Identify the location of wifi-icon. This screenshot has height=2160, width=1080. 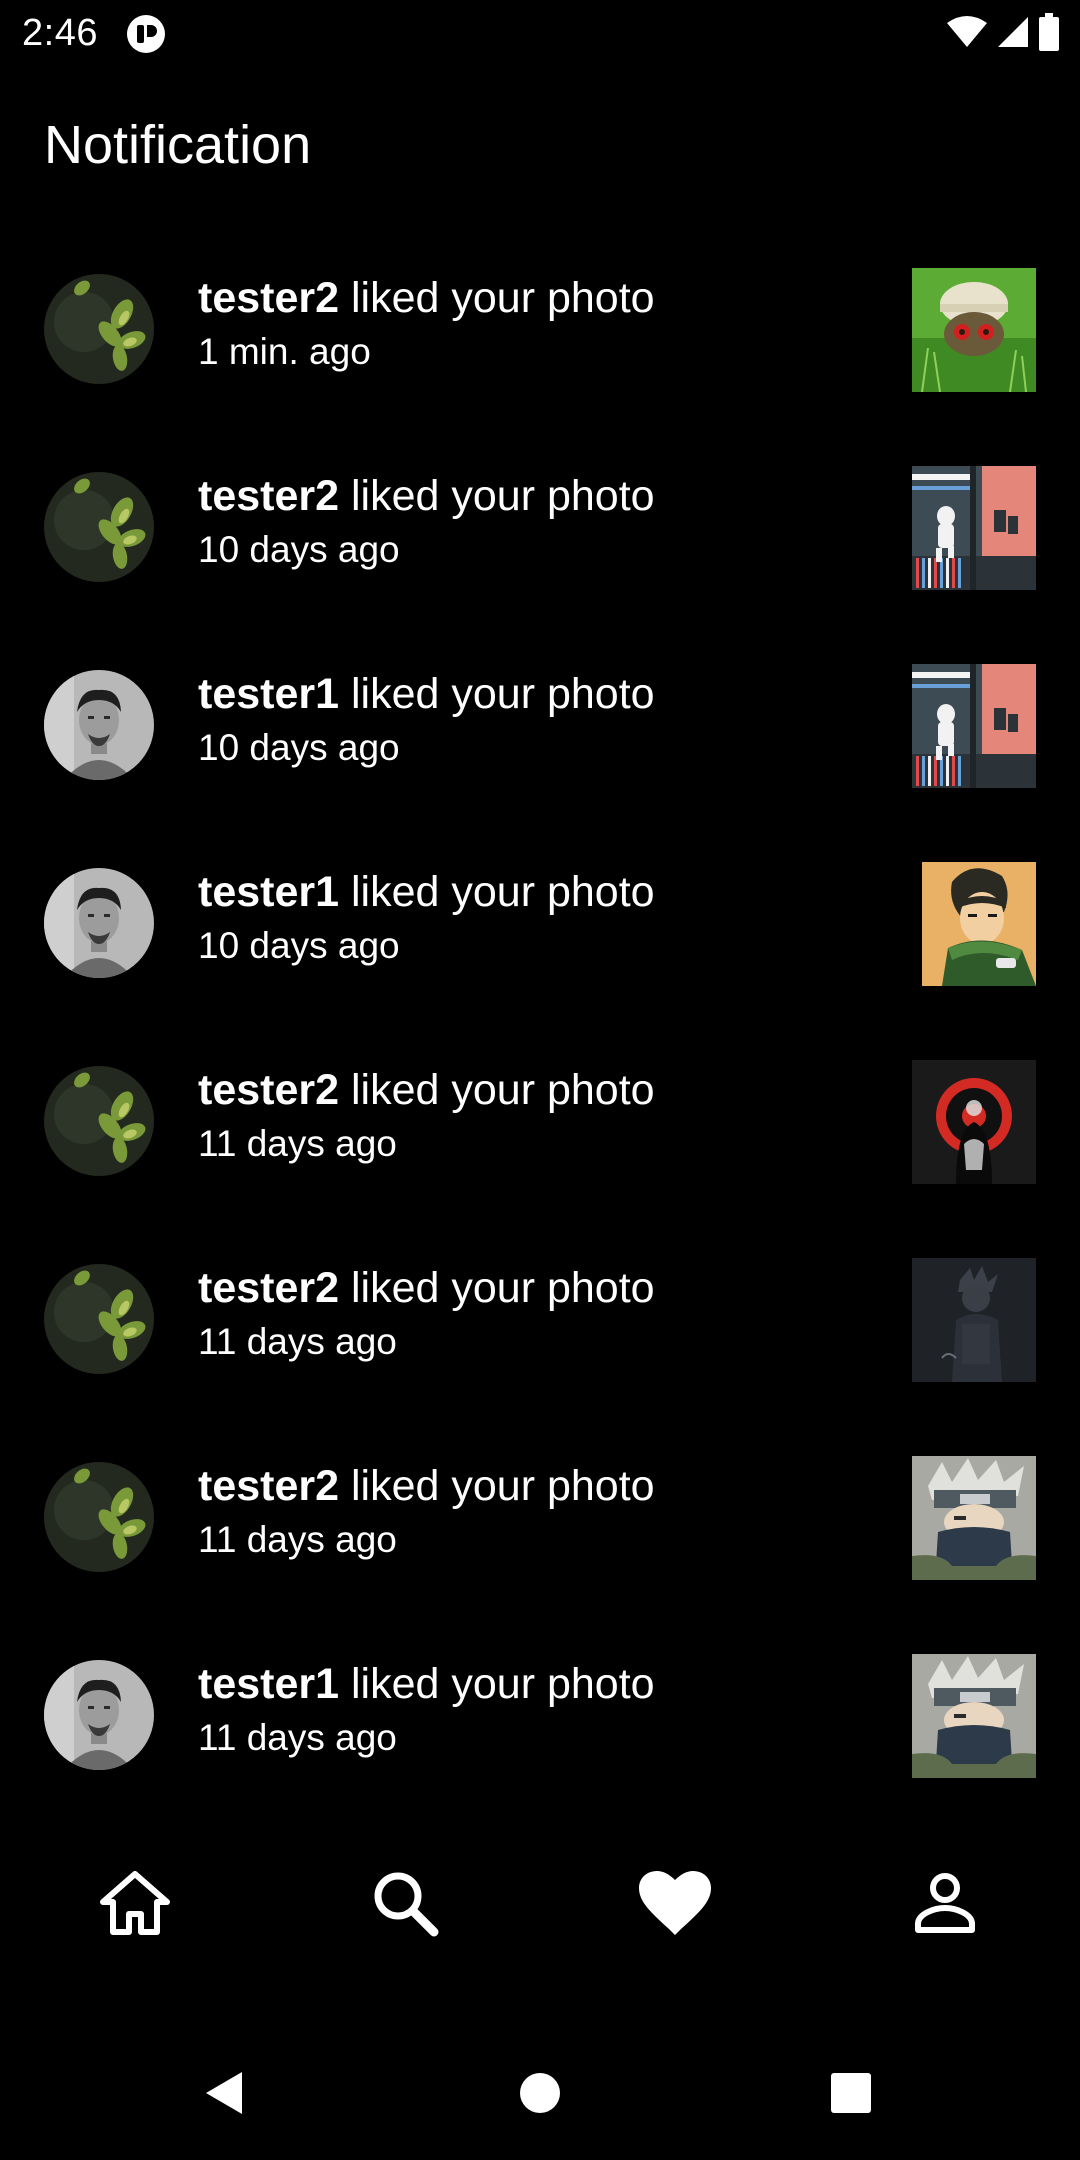
(967, 34).